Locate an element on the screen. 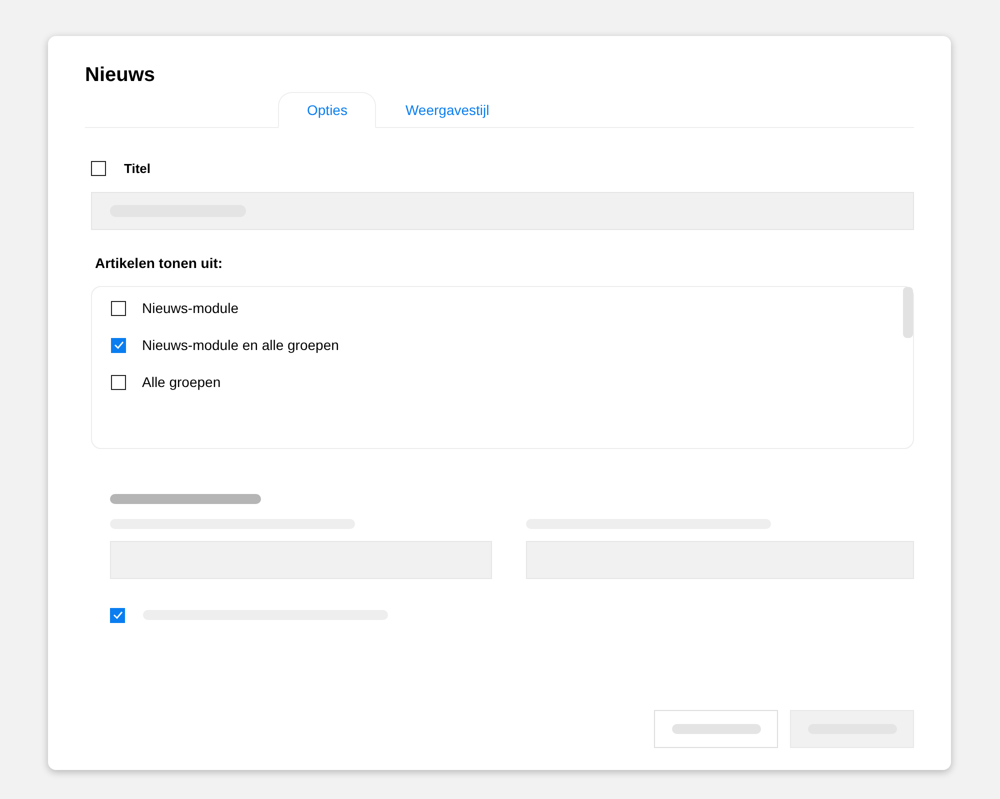 Image resolution: width=1000 pixels, height=799 pixels. tab: Opties is located at coordinates (327, 110).